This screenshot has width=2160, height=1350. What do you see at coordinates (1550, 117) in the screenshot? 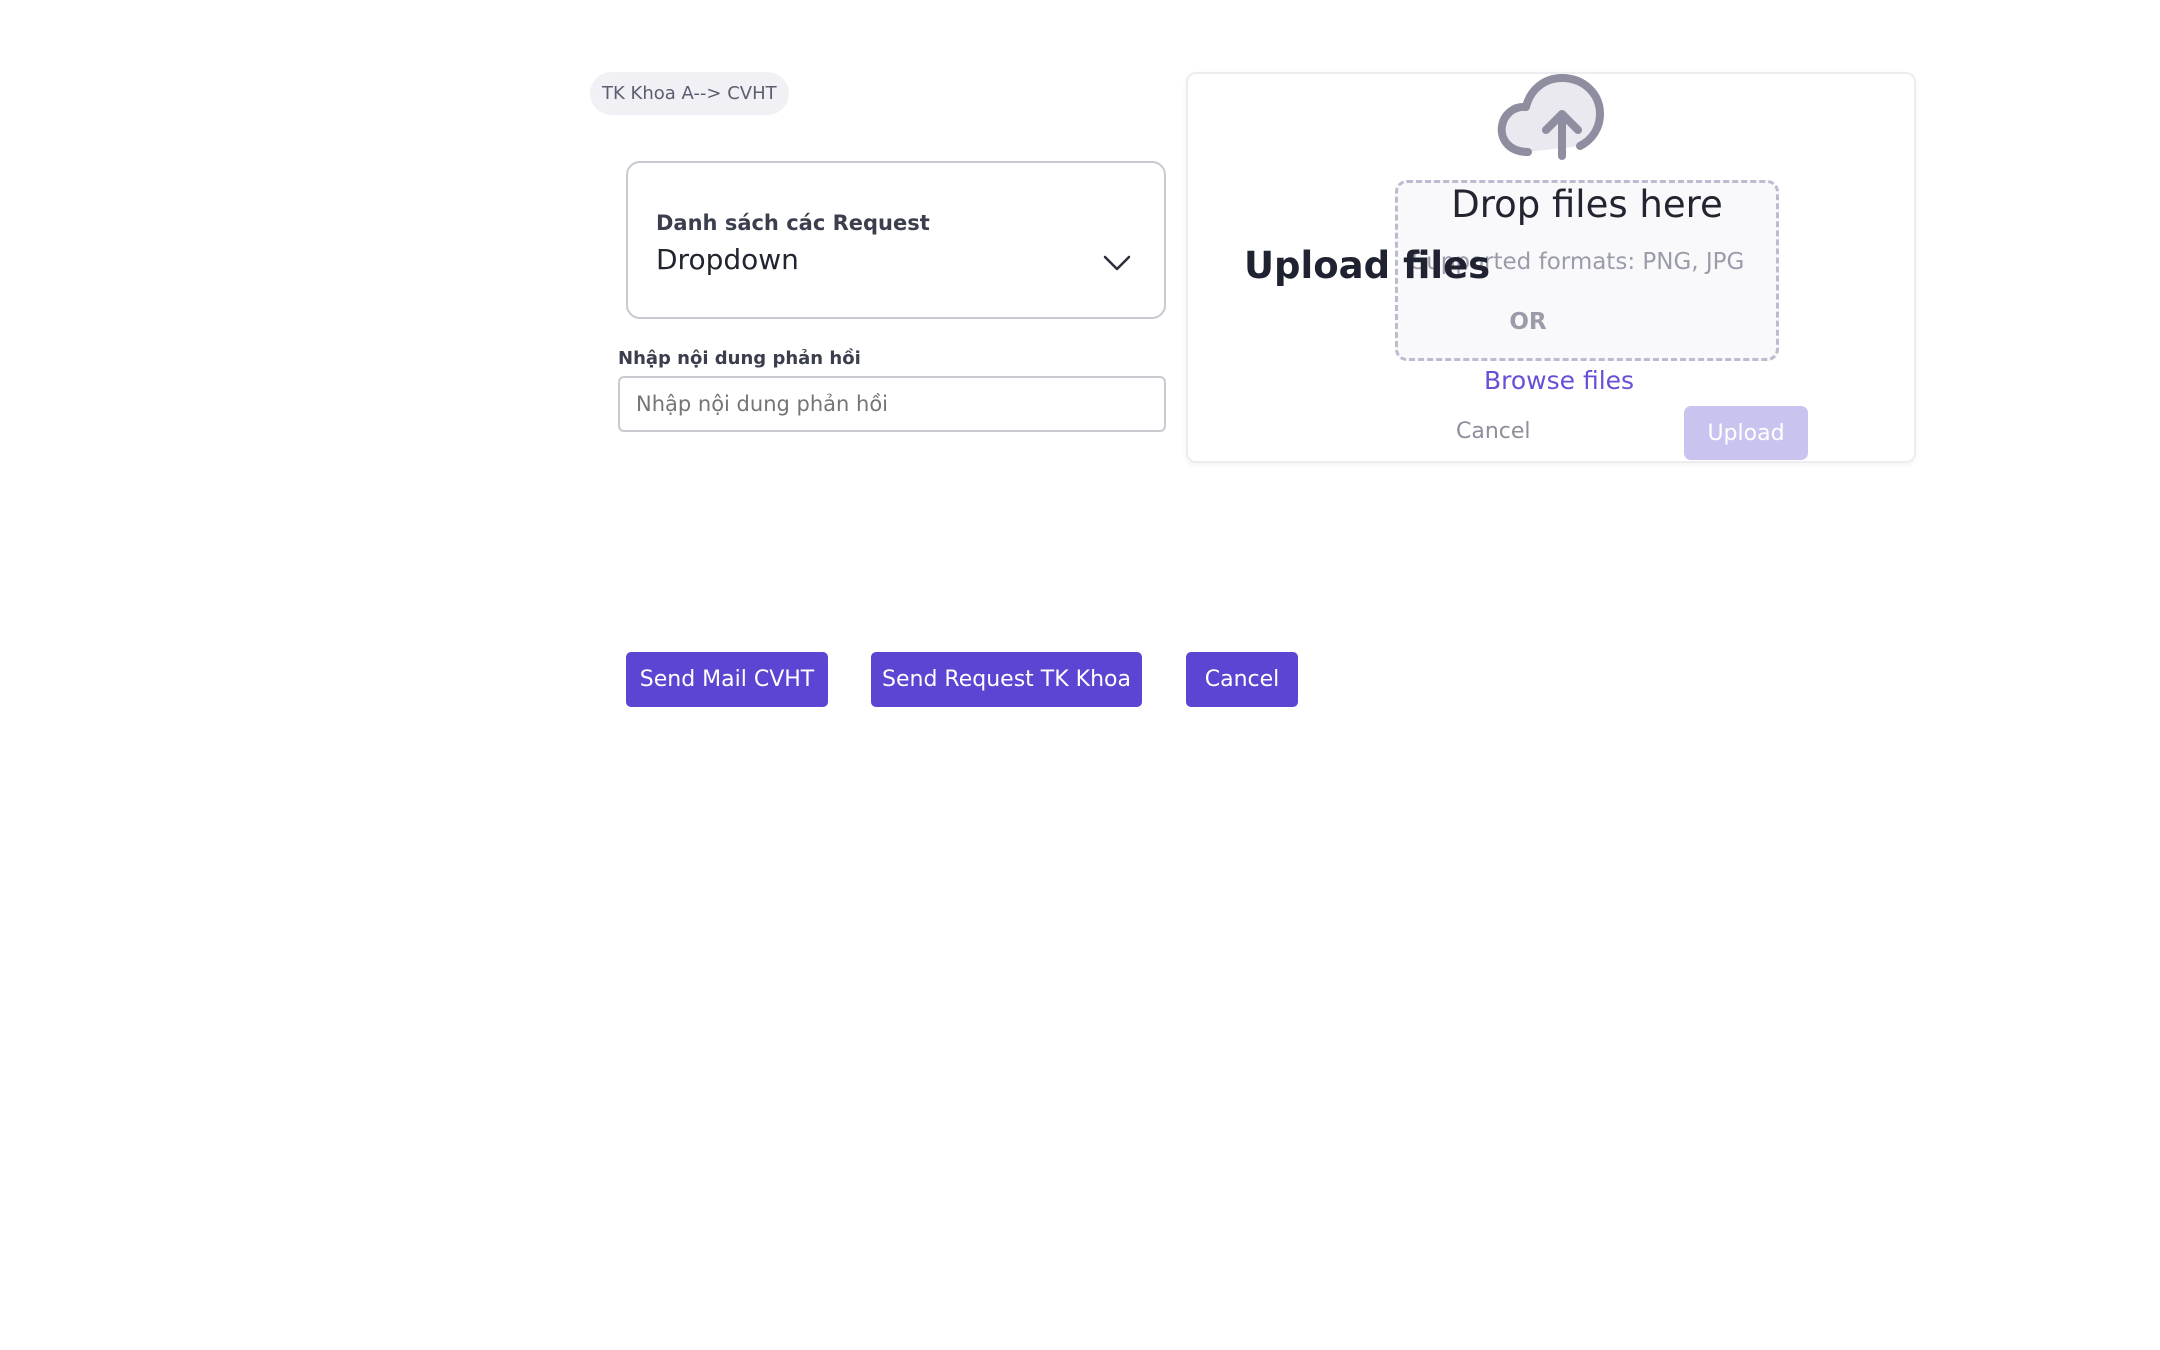
I see `cloud-upload-icon` at bounding box center [1550, 117].